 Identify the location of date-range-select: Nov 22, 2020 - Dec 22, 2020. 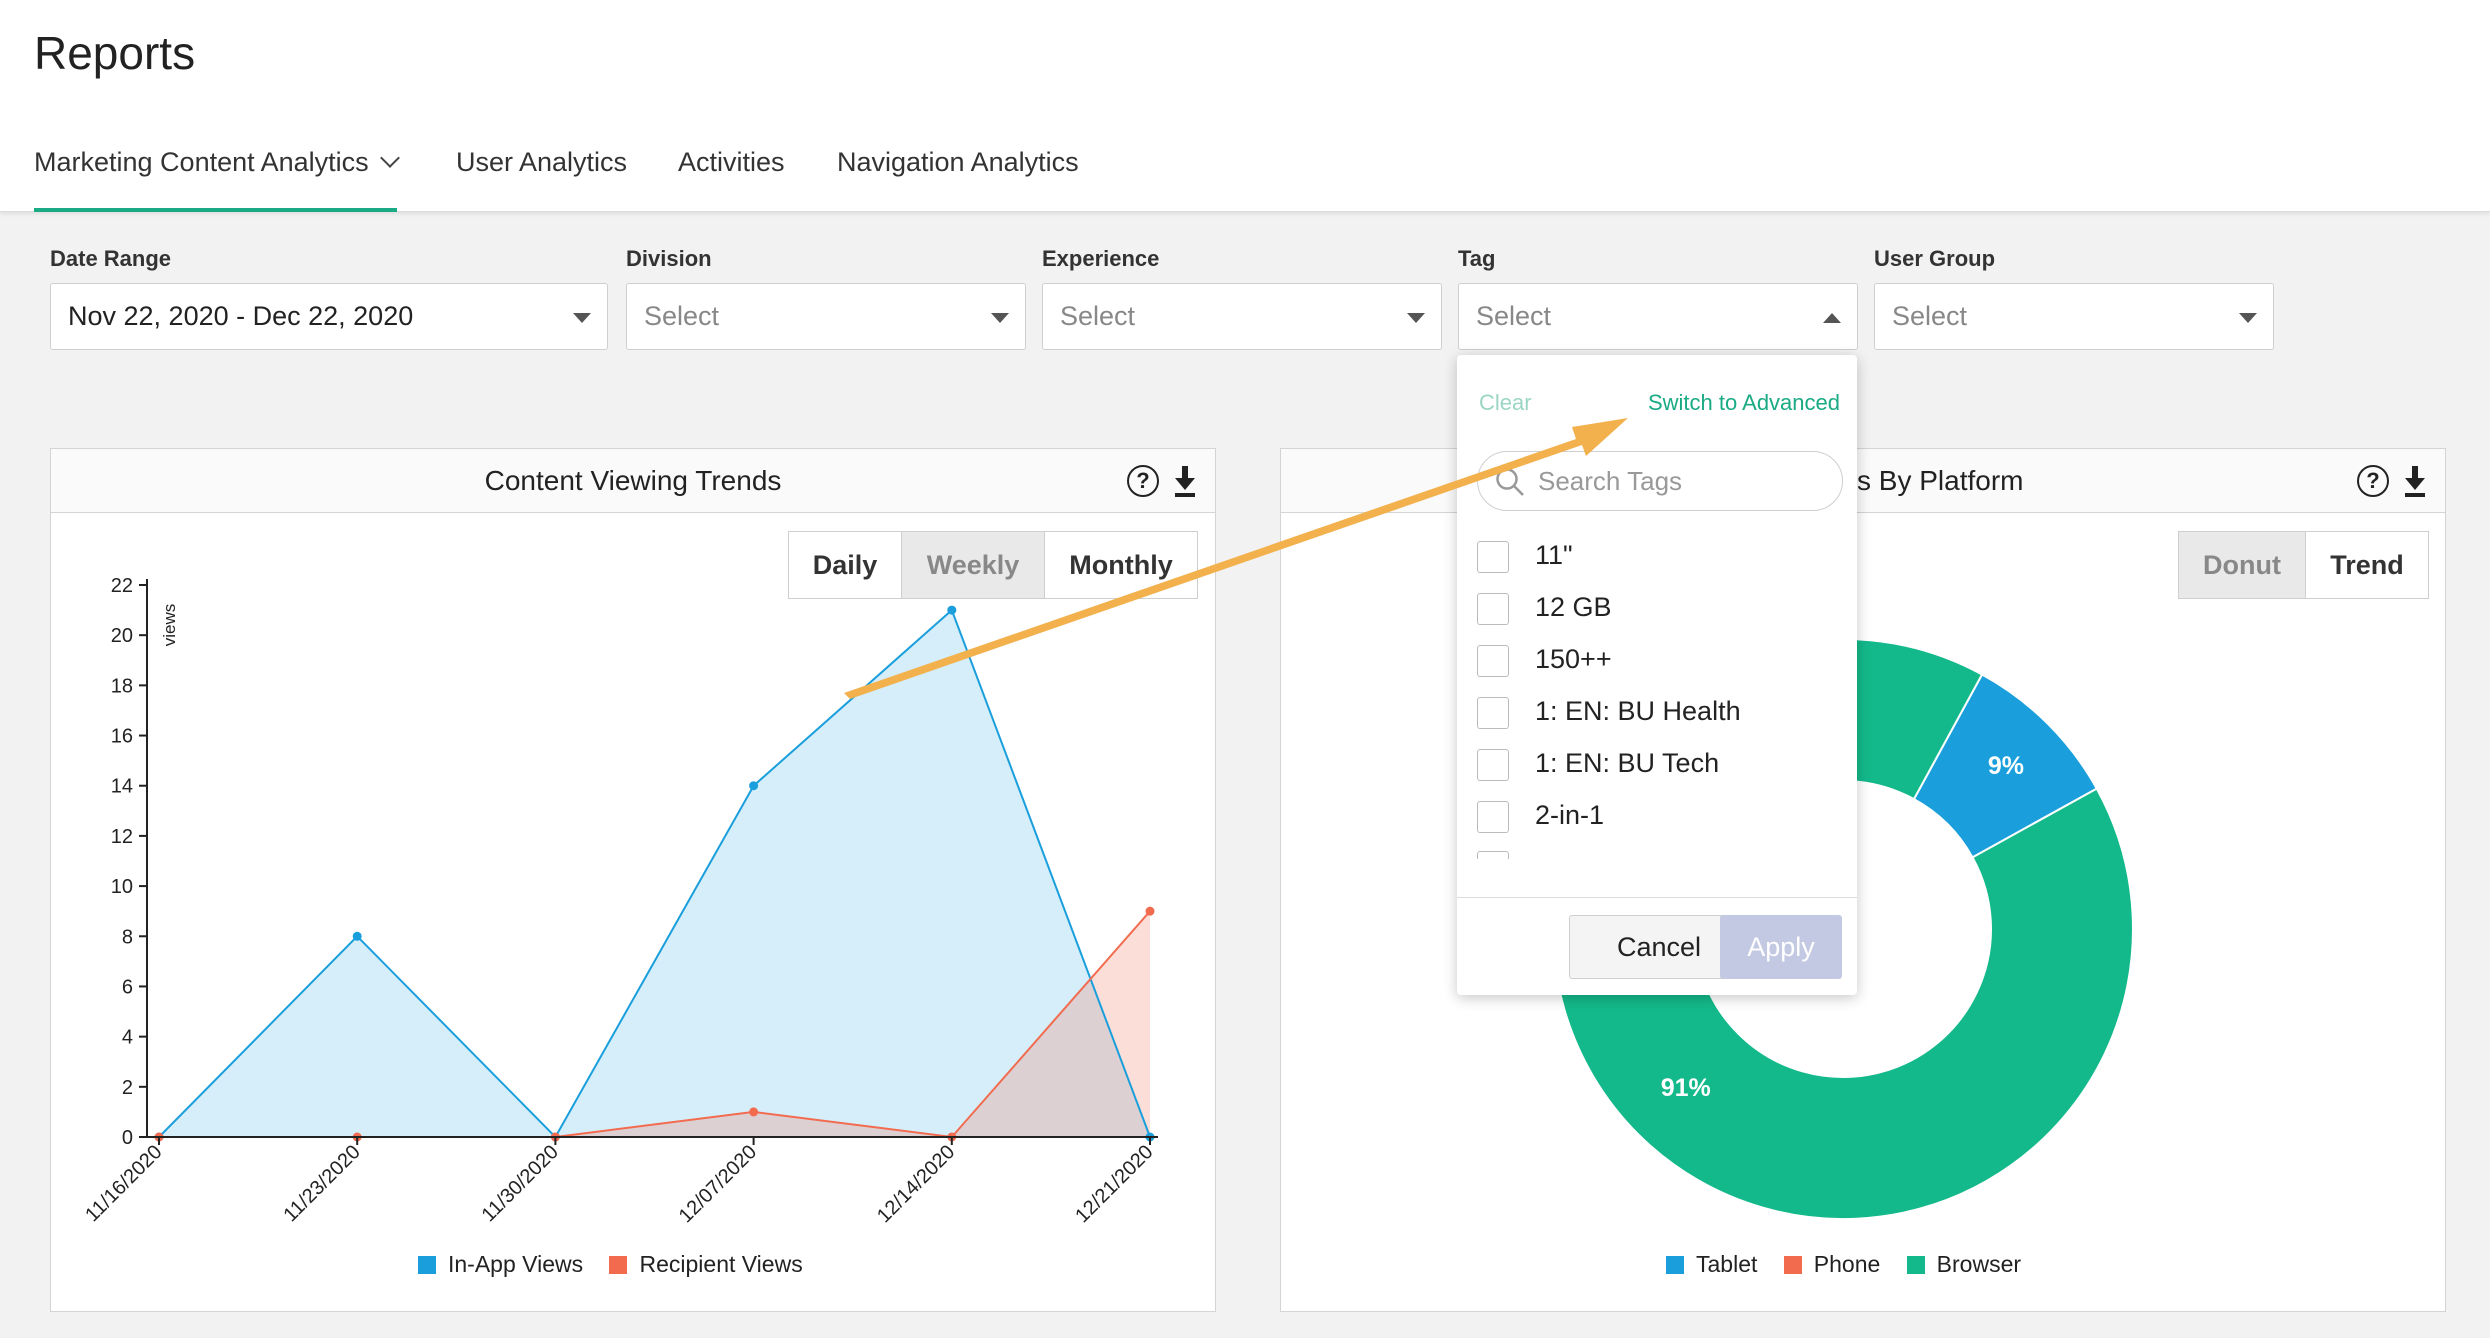
(329, 316).